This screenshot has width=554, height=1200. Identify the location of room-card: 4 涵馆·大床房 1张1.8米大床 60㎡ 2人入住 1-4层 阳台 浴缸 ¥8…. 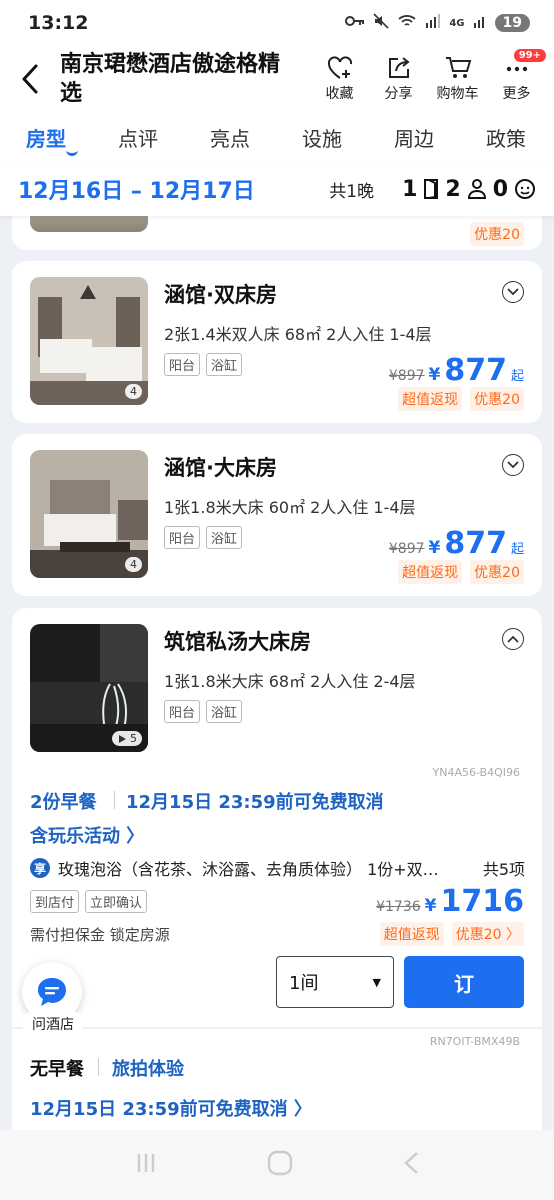
(277, 515).